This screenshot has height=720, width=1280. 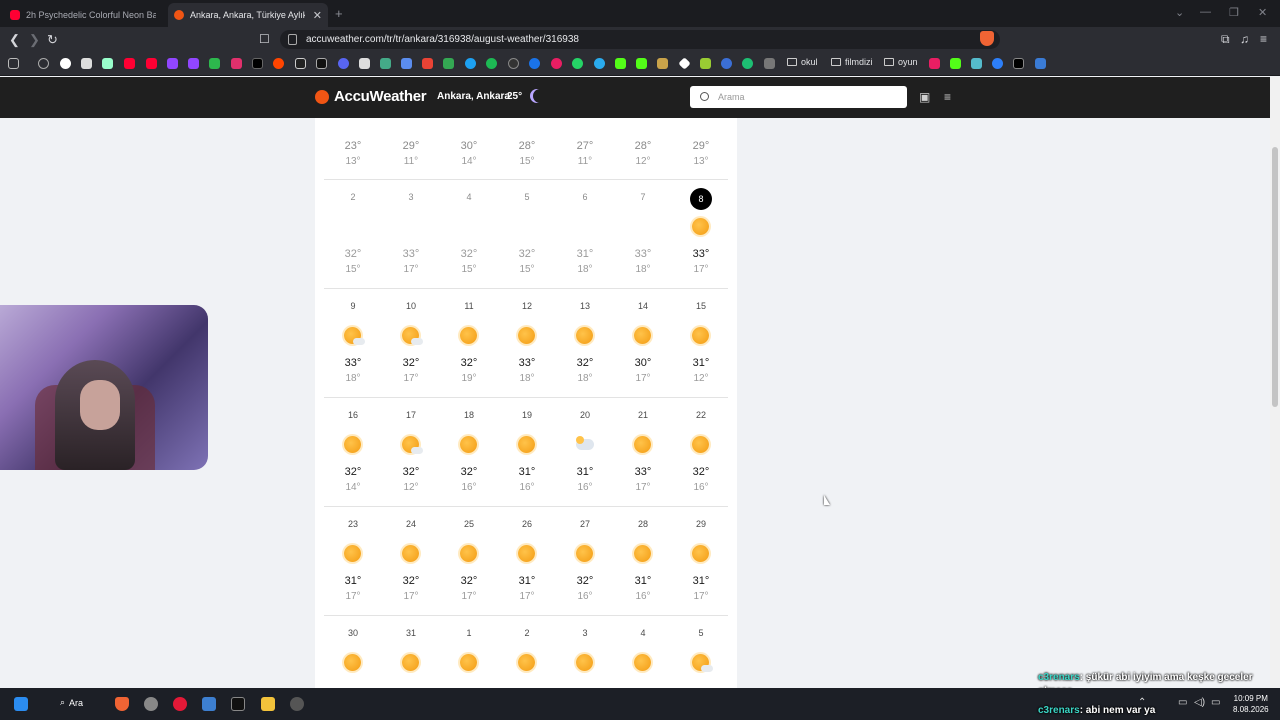 I want to click on network-icon: ▭, so click(x=1182, y=702).